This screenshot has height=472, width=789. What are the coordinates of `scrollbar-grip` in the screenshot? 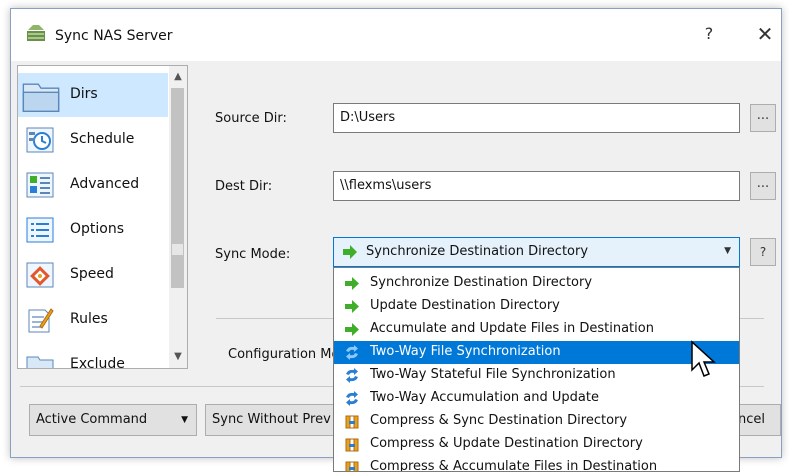 It's located at (177, 249).